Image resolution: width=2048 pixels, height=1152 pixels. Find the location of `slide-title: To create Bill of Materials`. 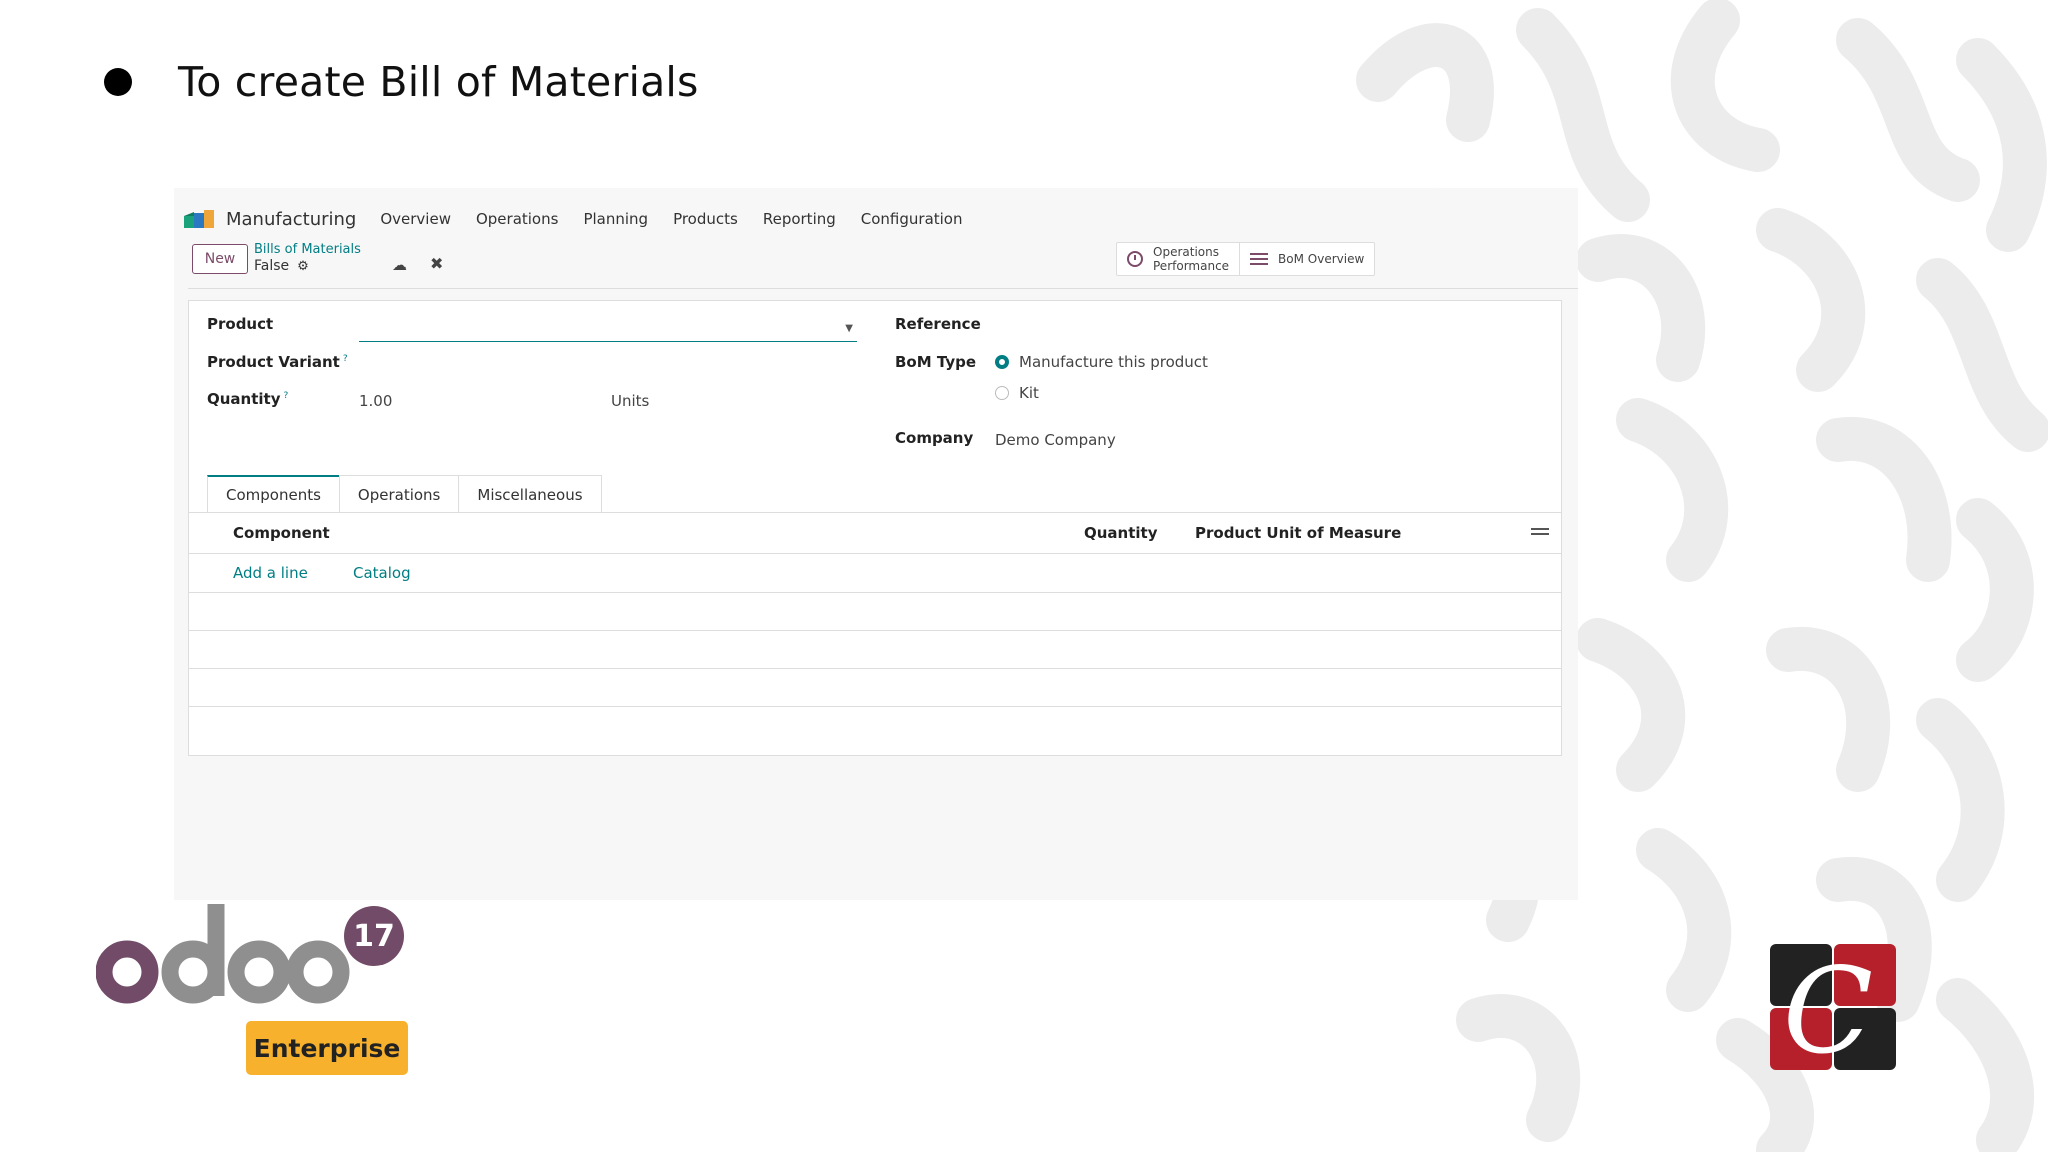

slide-title: To create Bill of Materials is located at coordinates (438, 82).